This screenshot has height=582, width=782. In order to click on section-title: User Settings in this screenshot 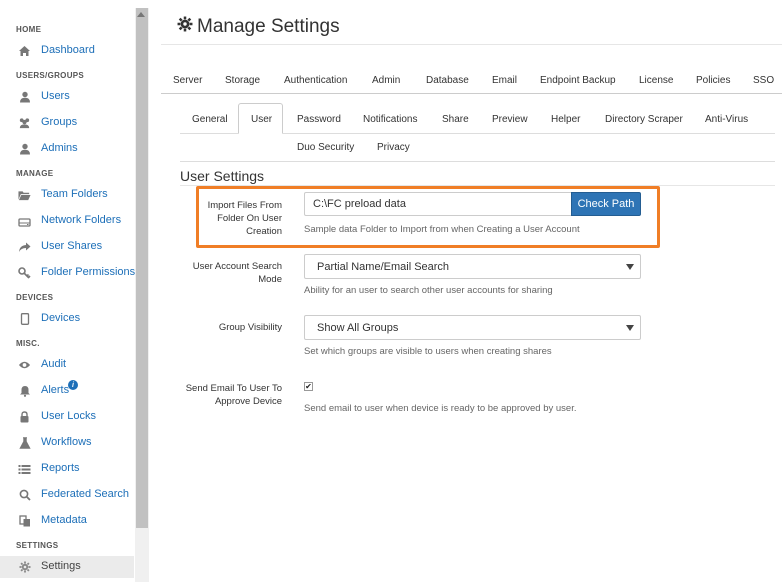, I will do `click(222, 176)`.